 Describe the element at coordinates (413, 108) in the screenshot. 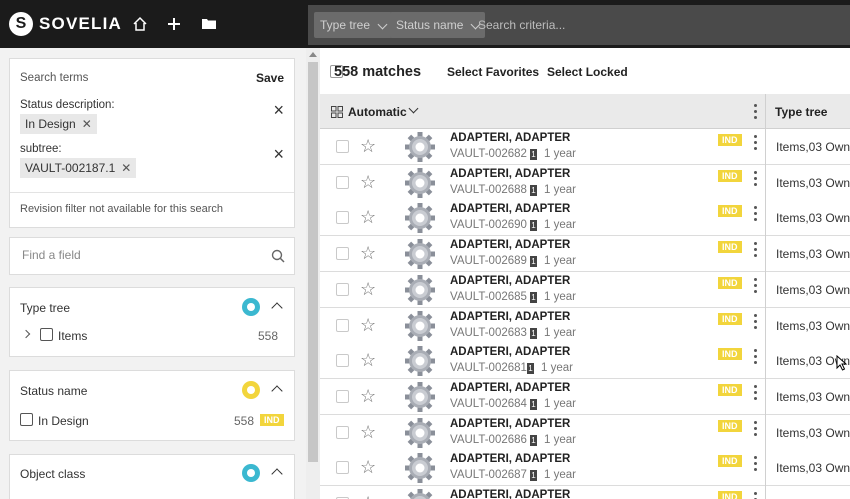

I see `chevron-down-icon` at that location.